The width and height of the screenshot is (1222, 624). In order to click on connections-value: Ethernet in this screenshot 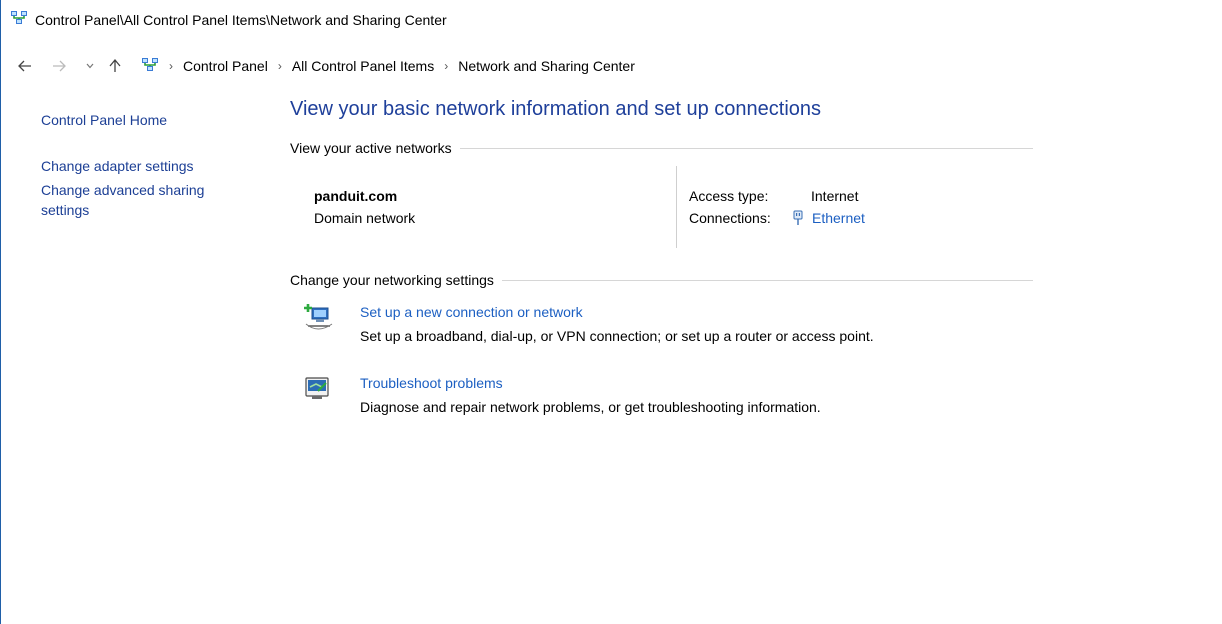, I will do `click(828, 218)`.